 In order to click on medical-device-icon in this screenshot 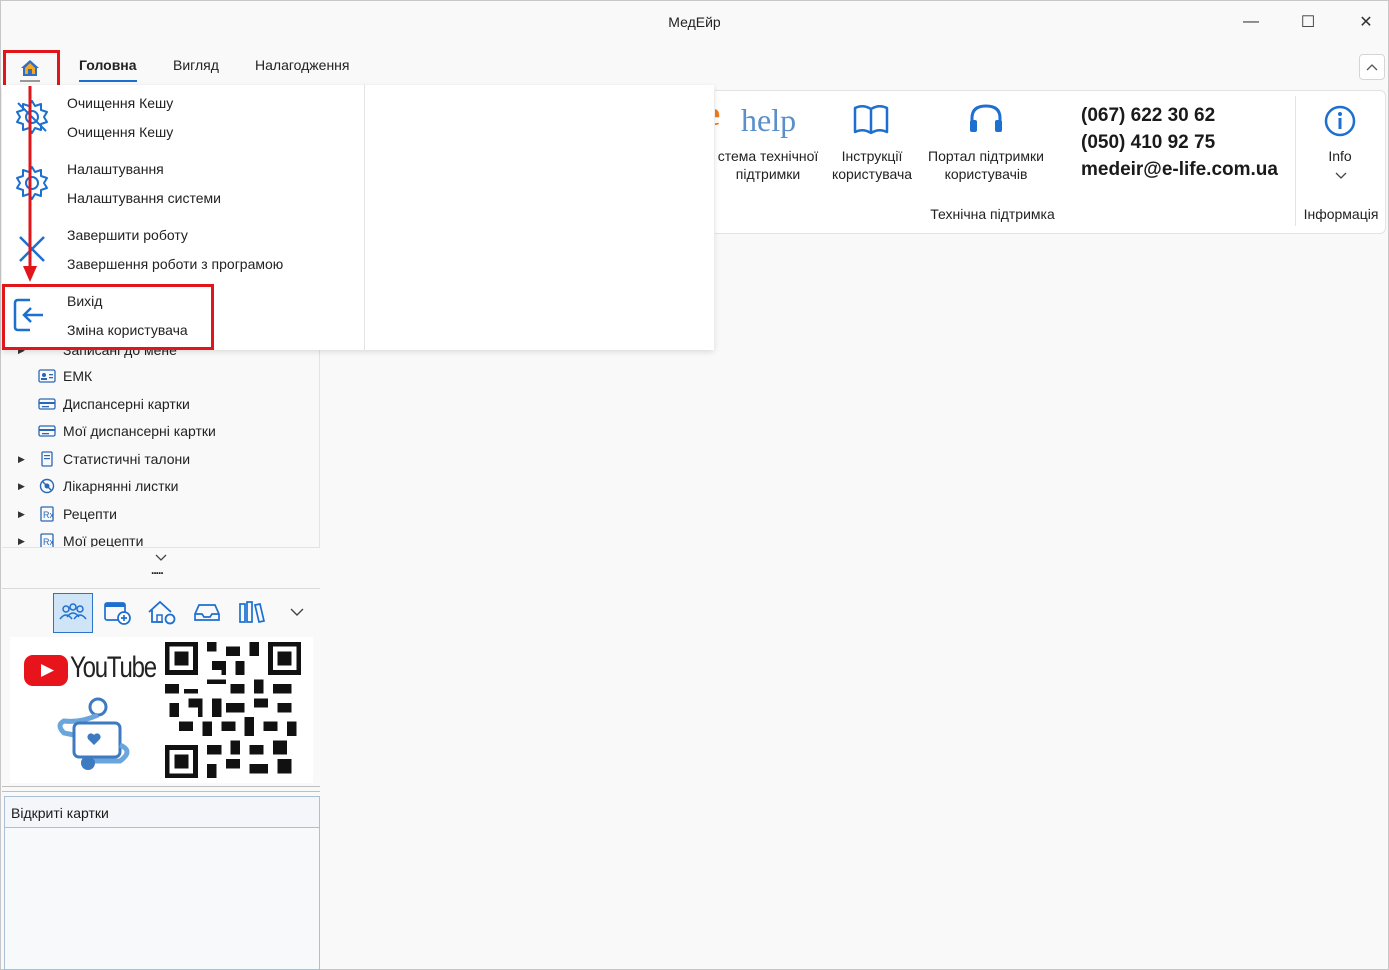, I will do `click(95, 737)`.